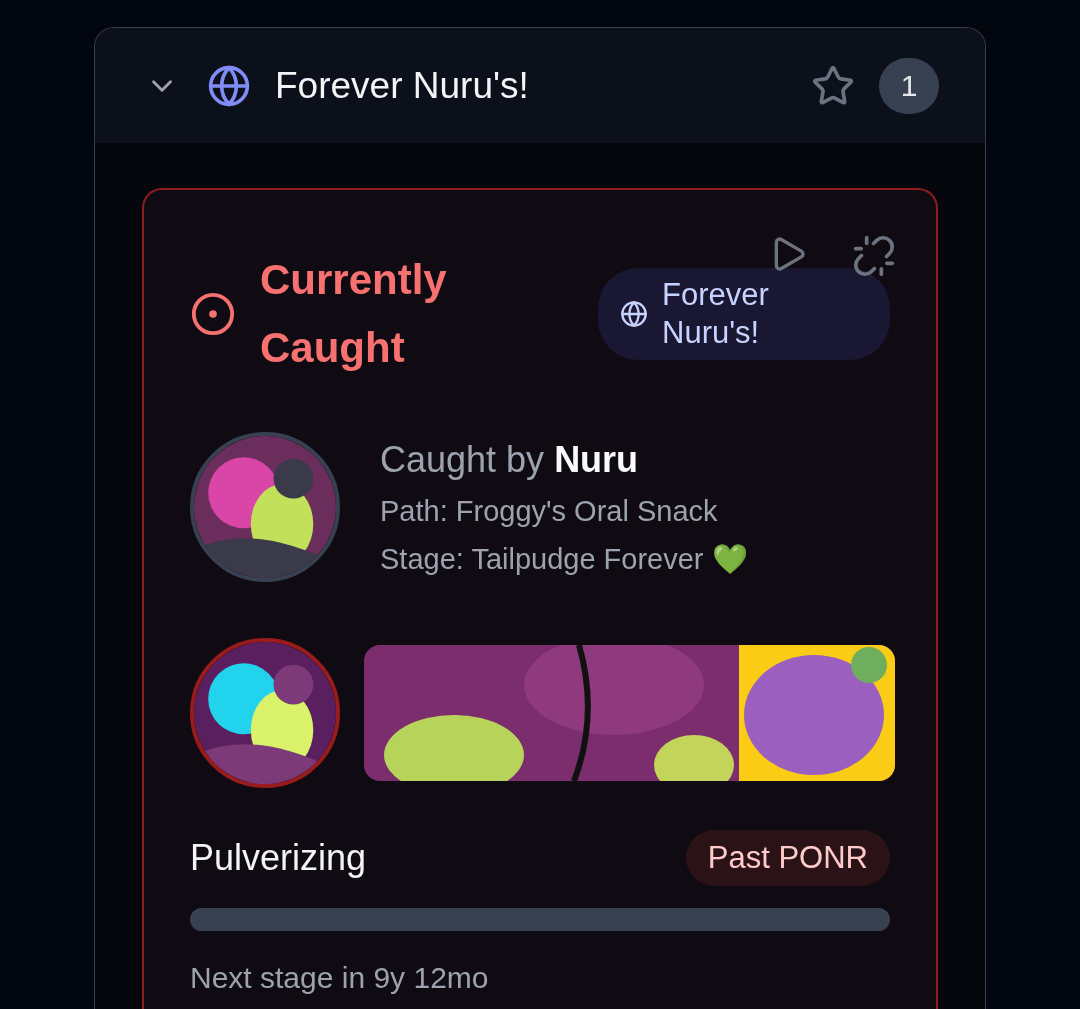 The width and height of the screenshot is (1080, 1009). I want to click on status-tag: Past PONR, so click(787, 858).